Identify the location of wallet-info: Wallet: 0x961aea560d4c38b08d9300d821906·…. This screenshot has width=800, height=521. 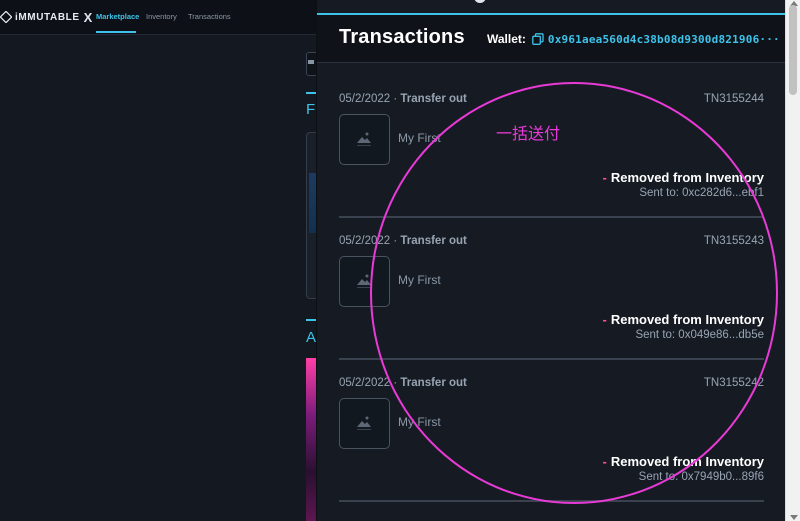
(633, 39).